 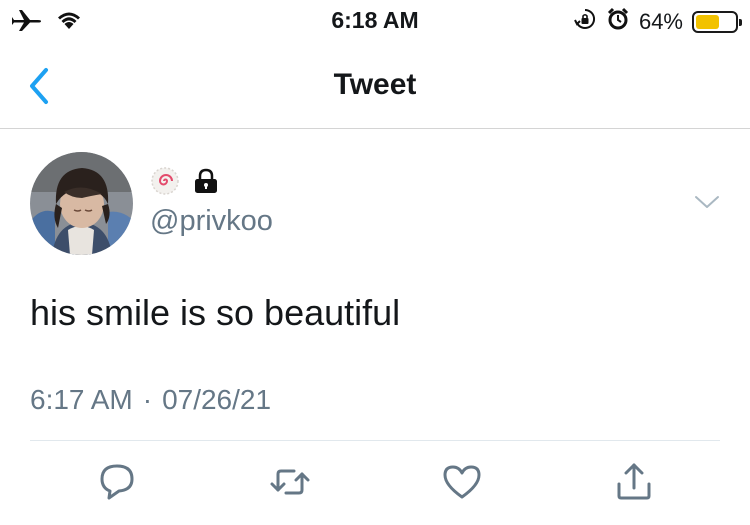 I want to click on user-badges, so click(x=185, y=183).